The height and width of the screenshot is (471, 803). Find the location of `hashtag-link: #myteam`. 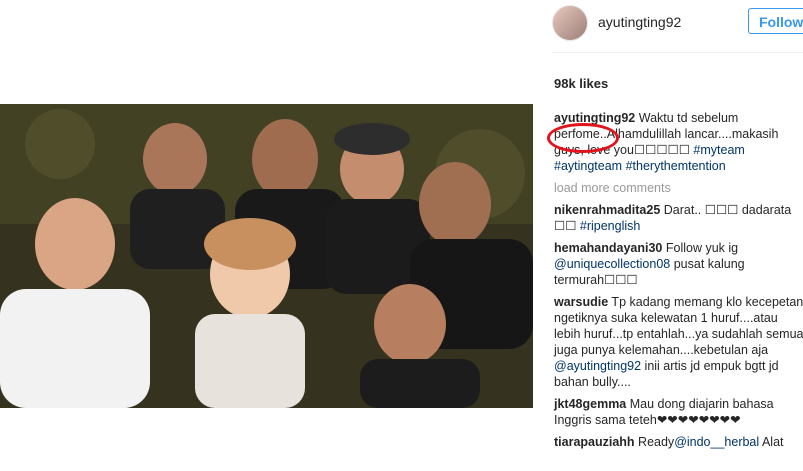

hashtag-link: #myteam is located at coordinates (718, 150).